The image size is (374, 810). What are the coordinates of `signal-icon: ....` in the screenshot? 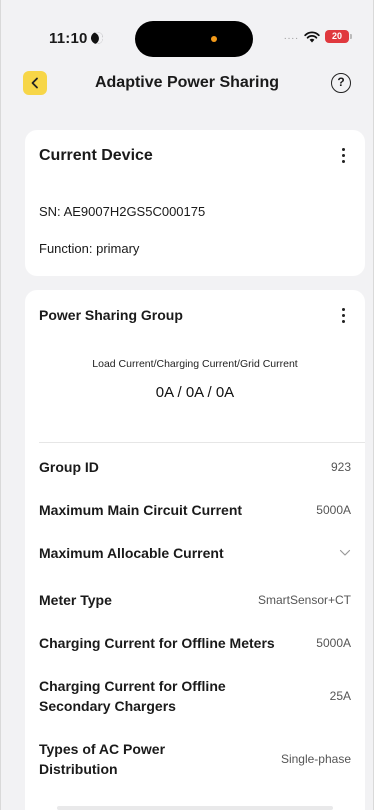 It's located at (291, 36).